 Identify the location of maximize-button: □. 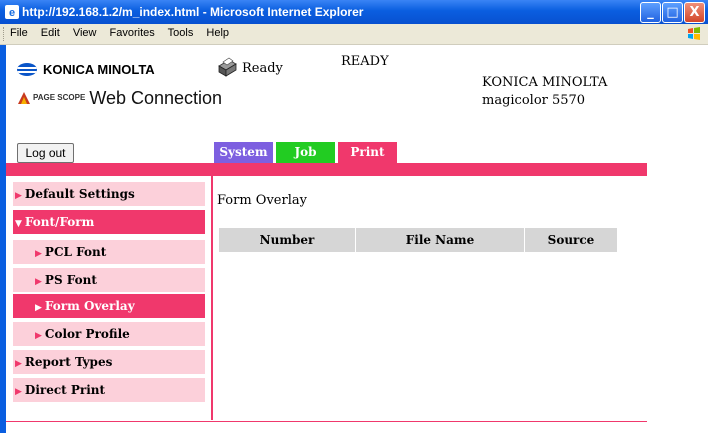
(672, 12).